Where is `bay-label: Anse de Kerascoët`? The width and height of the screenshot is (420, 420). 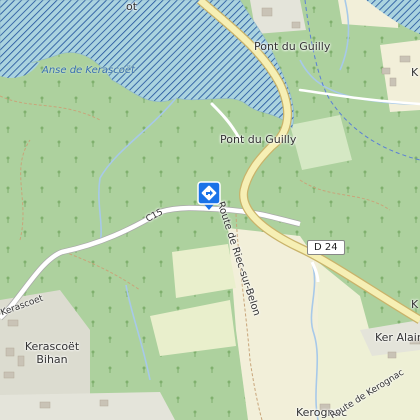 bay-label: Anse de Kerascoët is located at coordinates (88, 70).